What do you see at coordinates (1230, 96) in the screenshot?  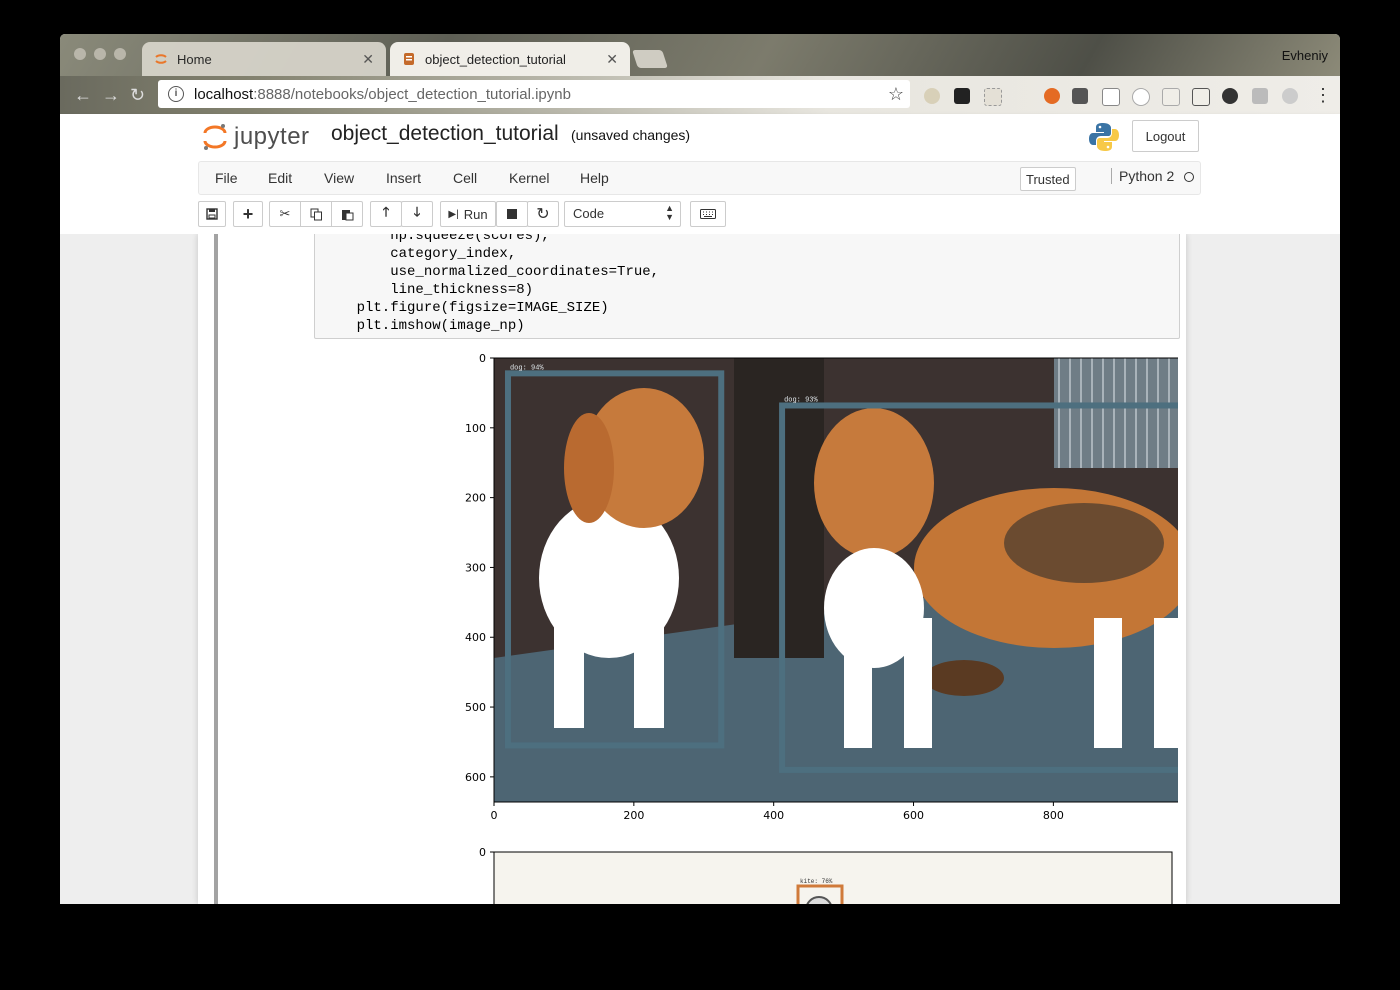 I see `extension-check-icon` at bounding box center [1230, 96].